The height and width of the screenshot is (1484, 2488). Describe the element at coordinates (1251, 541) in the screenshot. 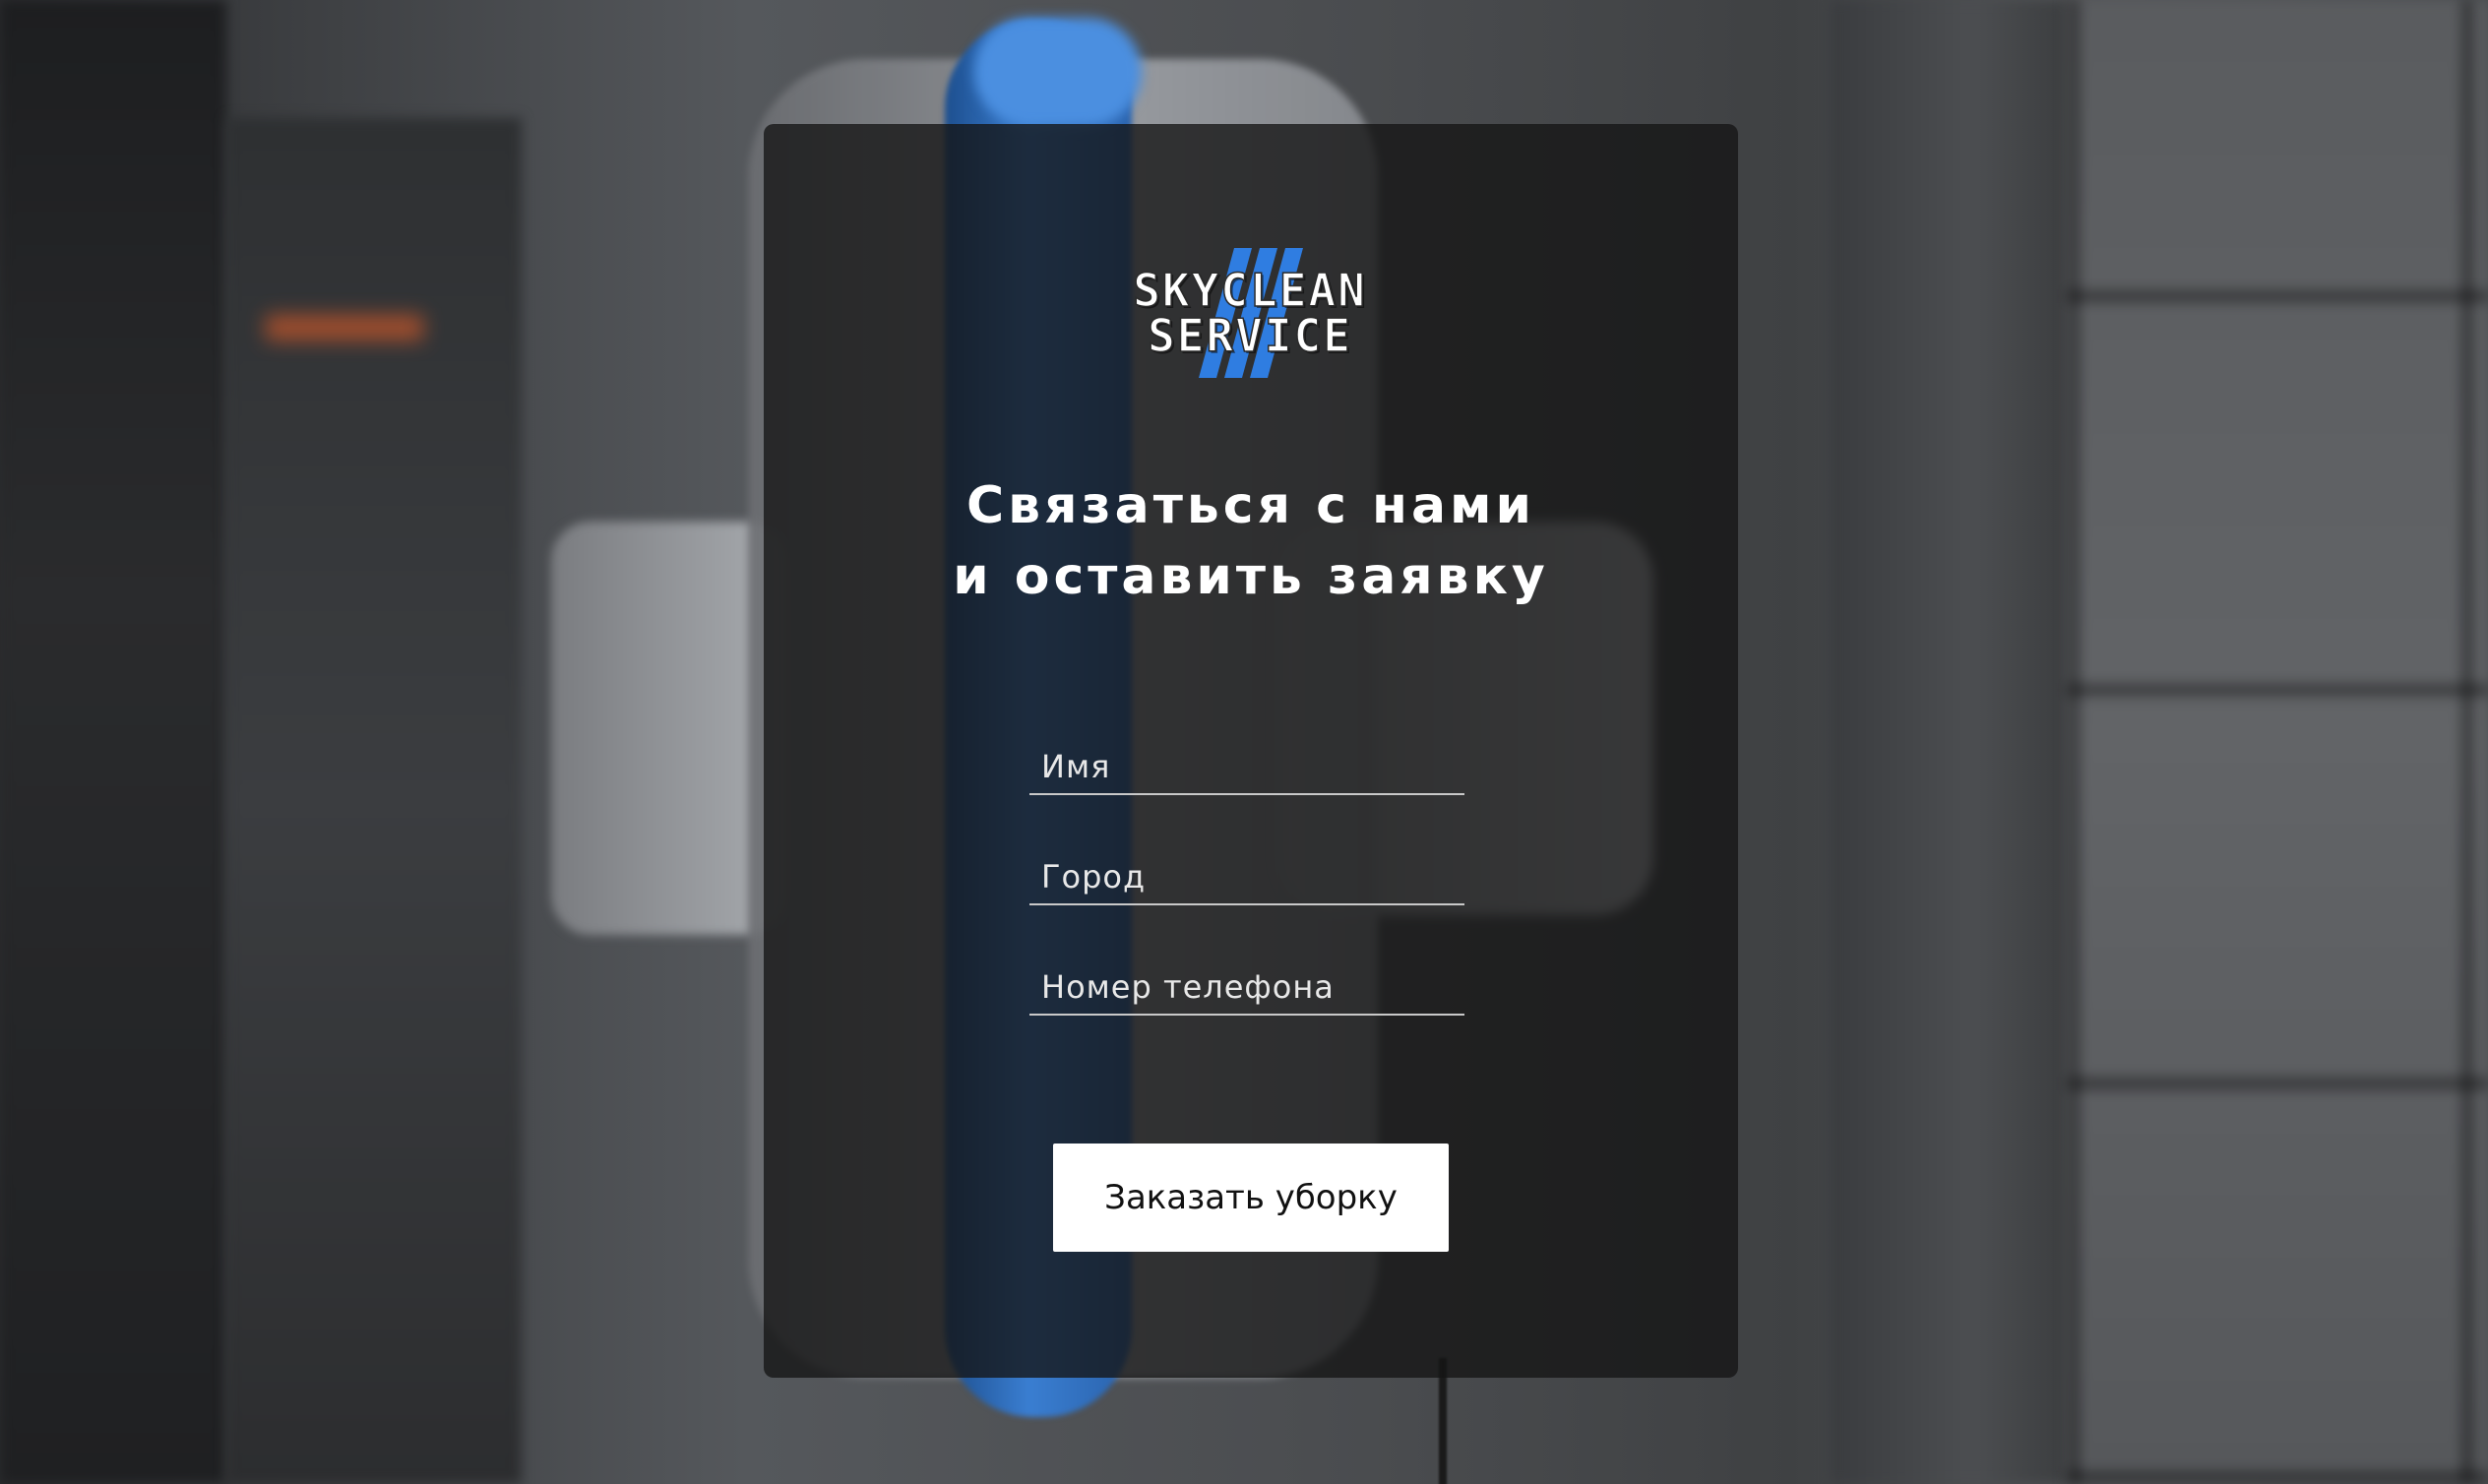

I see `form-heading: Связаться с нами и оставить заявку` at that location.